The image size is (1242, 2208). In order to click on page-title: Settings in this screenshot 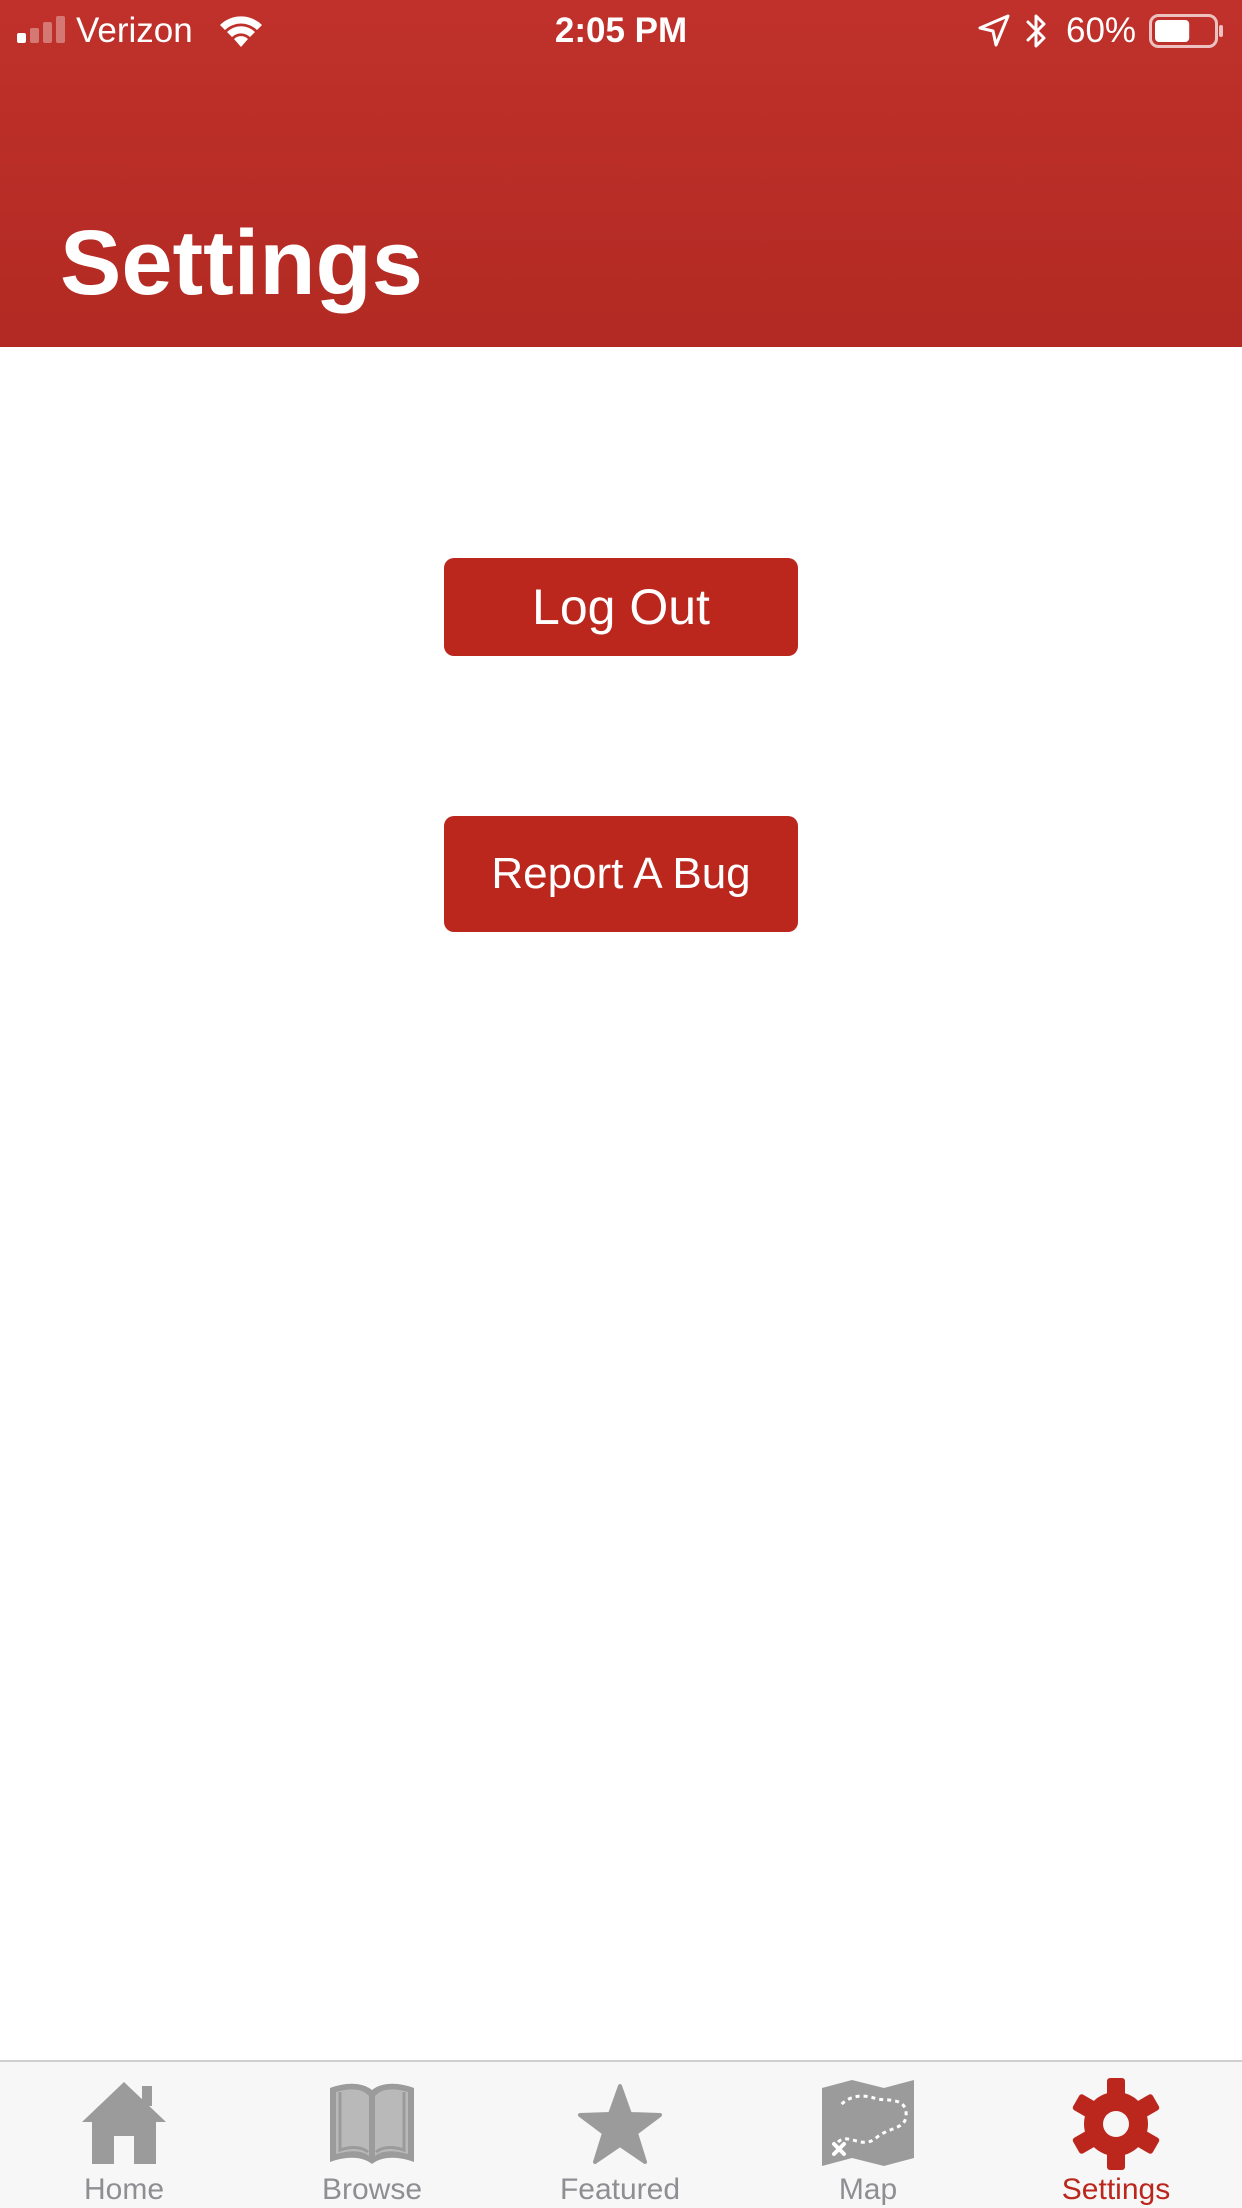, I will do `click(241, 263)`.